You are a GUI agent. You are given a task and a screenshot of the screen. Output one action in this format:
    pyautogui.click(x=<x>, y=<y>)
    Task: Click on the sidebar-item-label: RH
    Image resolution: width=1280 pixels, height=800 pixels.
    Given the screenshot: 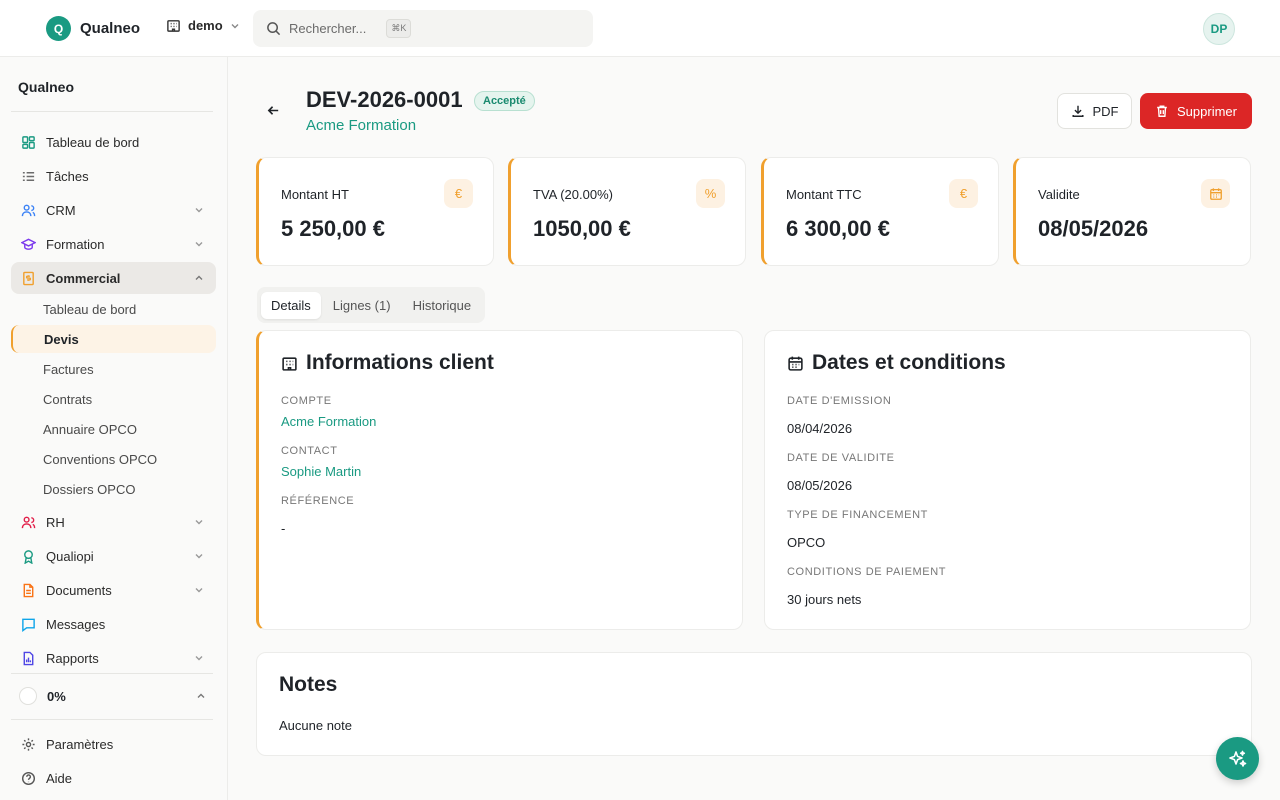 What is the action you would take?
    pyautogui.click(x=55, y=522)
    